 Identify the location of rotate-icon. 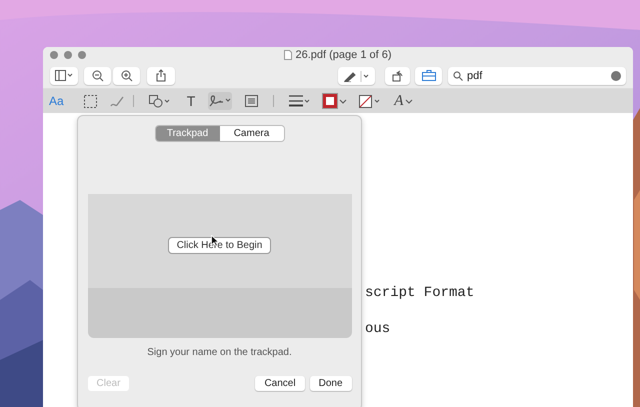
(398, 76).